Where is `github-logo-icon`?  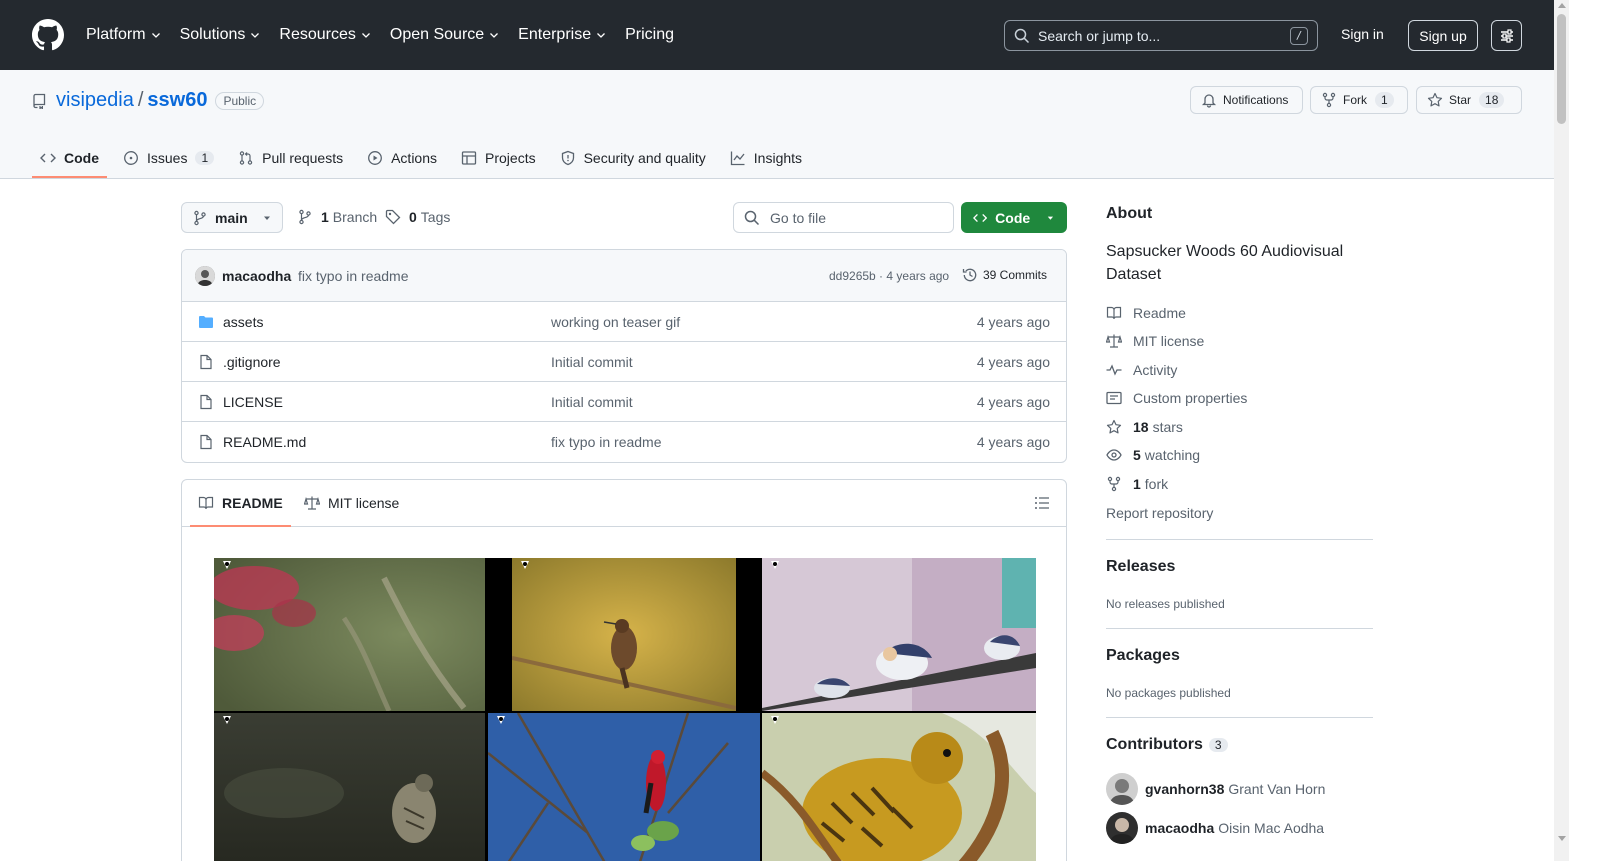
github-logo-icon is located at coordinates (48, 35).